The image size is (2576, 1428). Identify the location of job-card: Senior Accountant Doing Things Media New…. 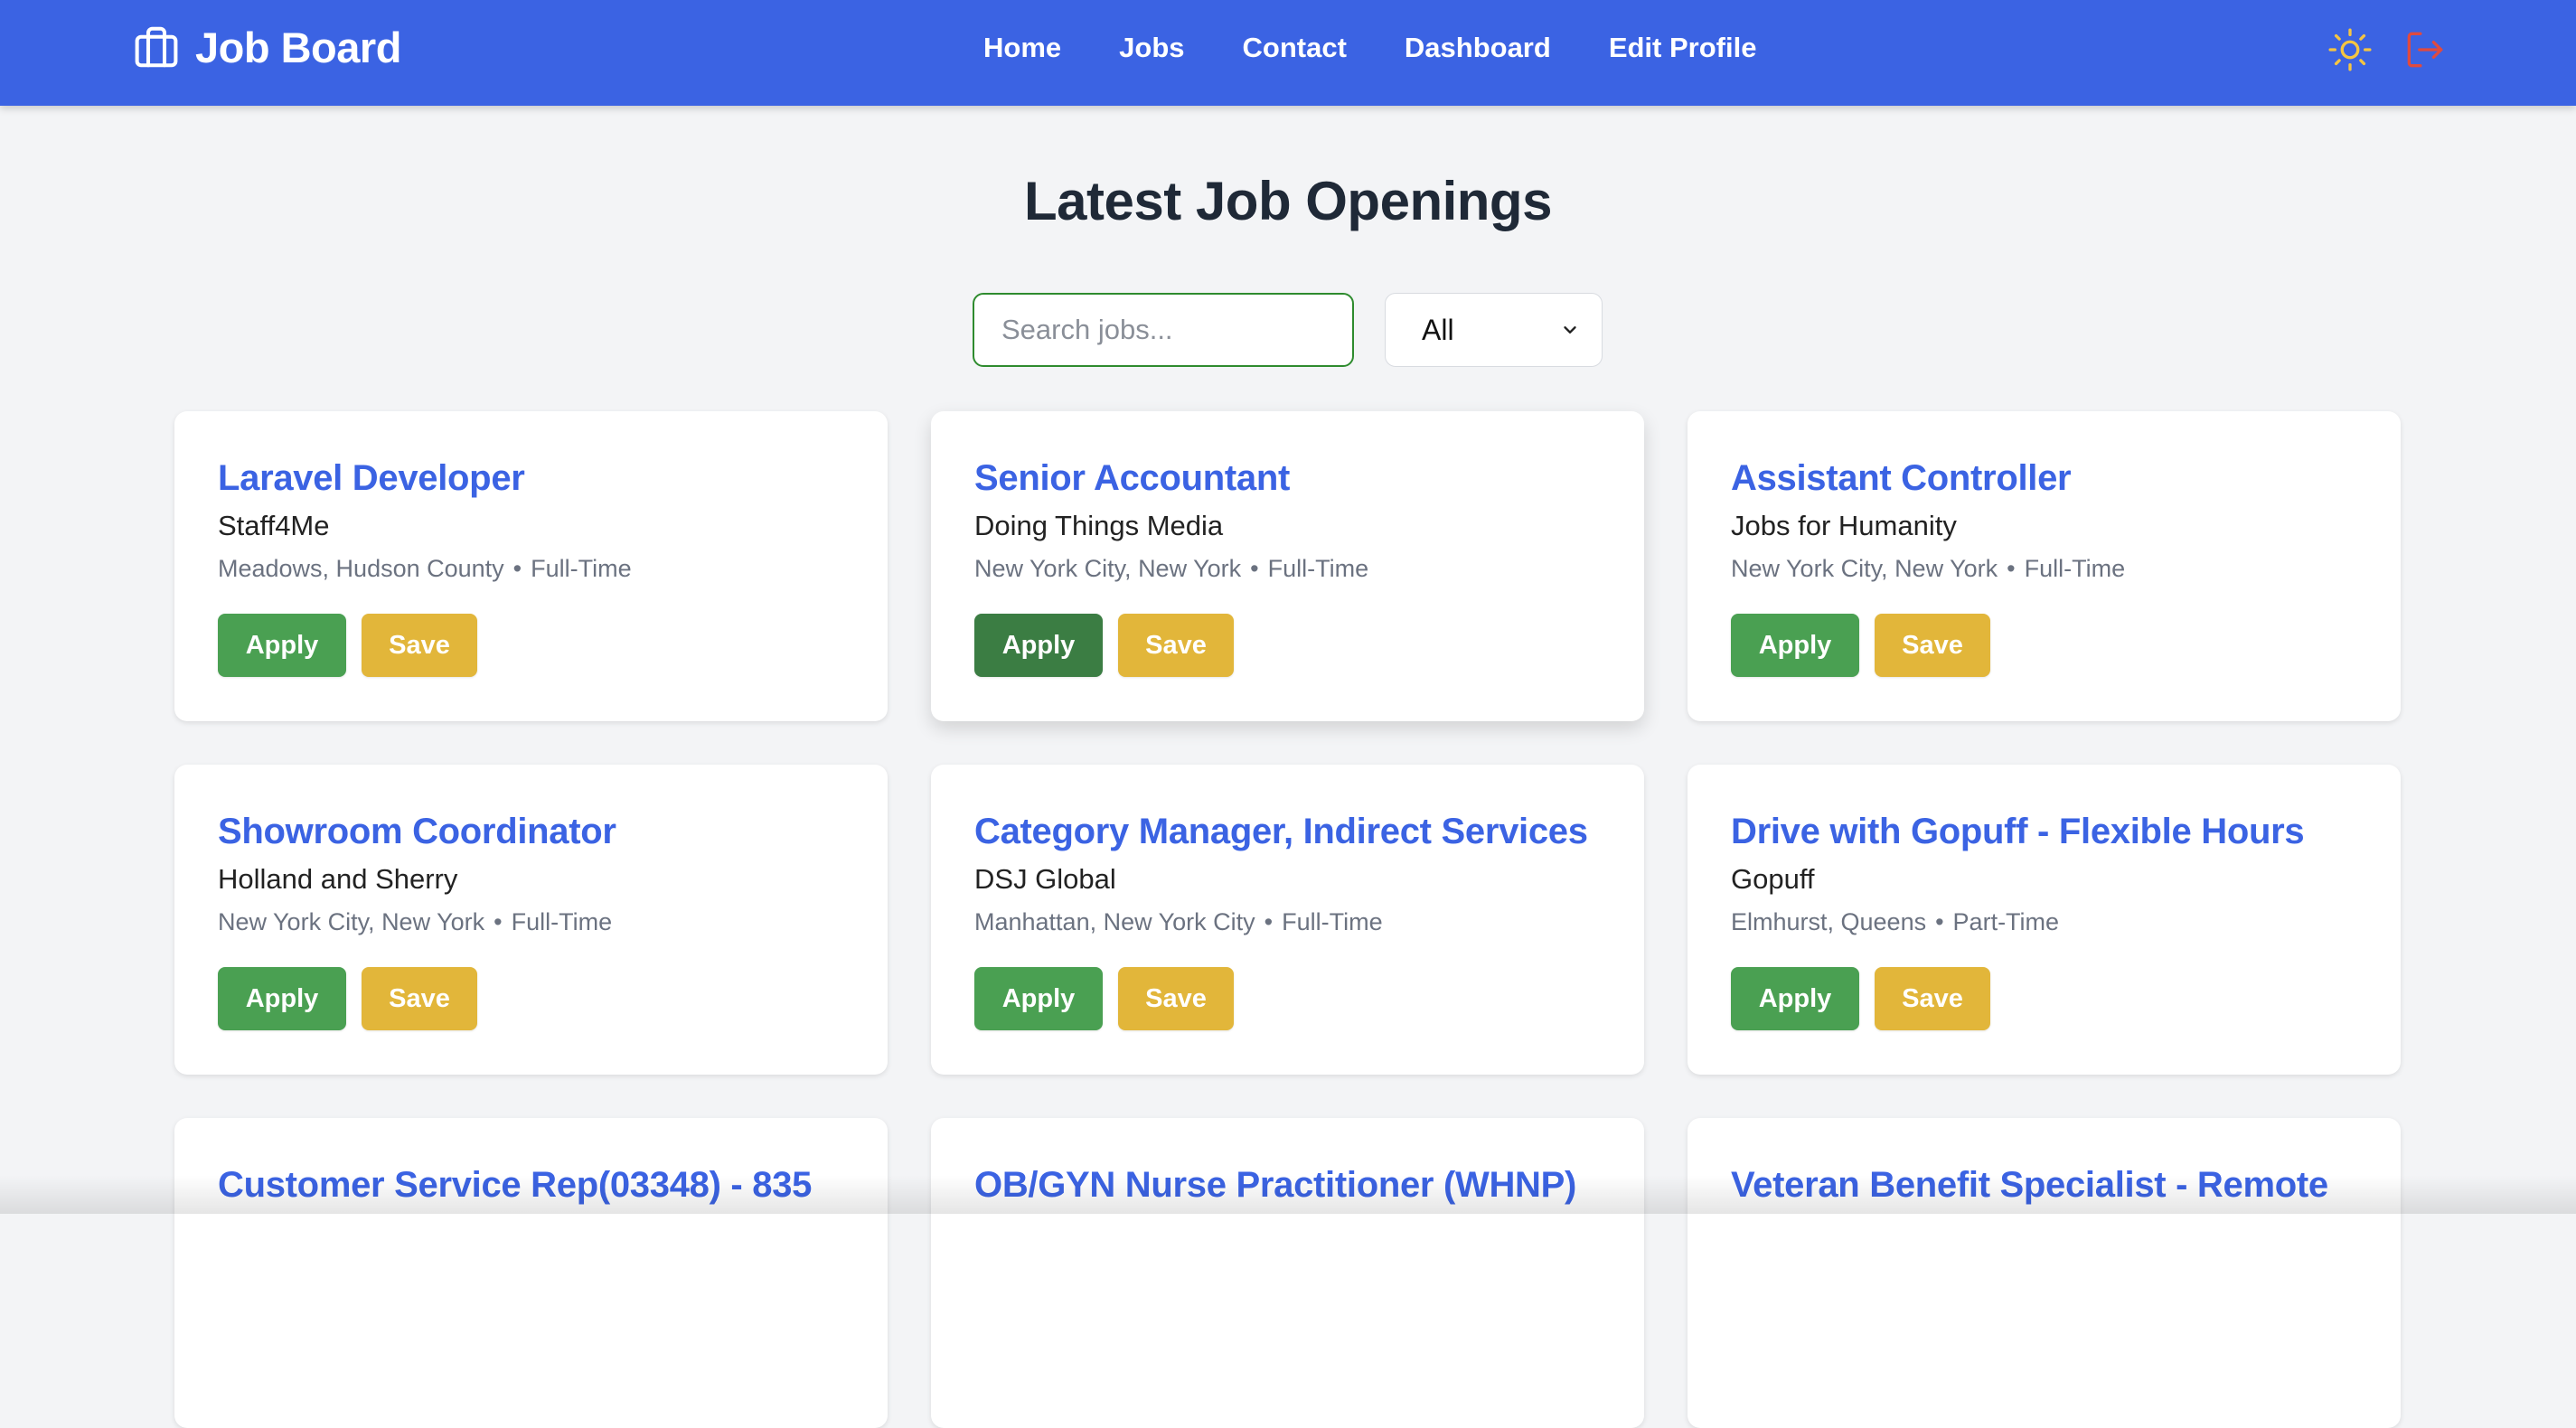
(1287, 566).